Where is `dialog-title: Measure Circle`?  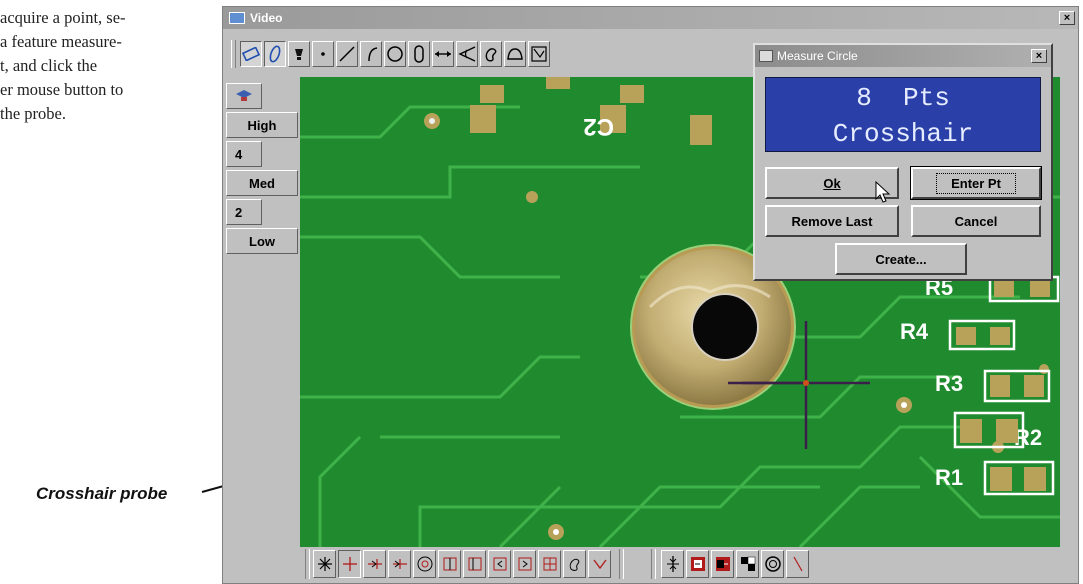 dialog-title: Measure Circle is located at coordinates (817, 56).